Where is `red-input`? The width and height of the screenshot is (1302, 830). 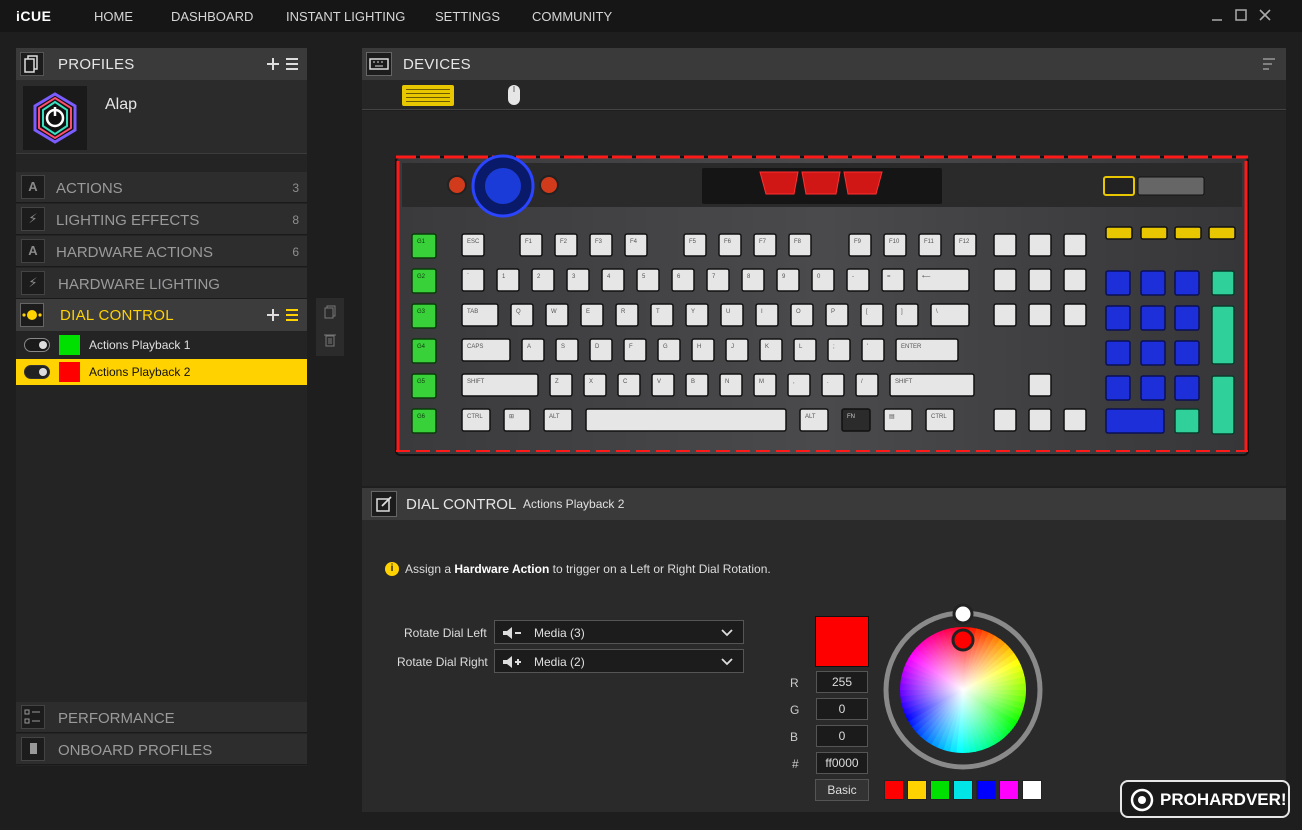
red-input is located at coordinates (842, 682).